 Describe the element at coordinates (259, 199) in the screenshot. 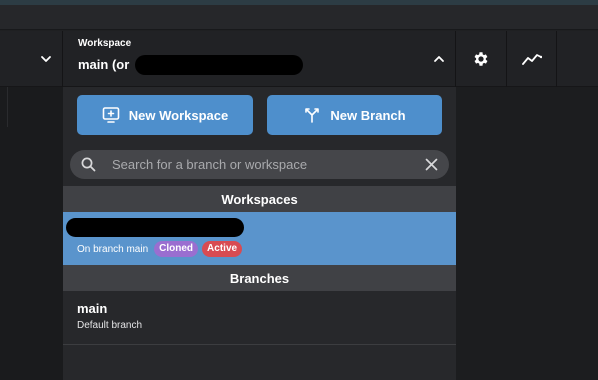

I see `workspaces-header: Workspaces` at that location.